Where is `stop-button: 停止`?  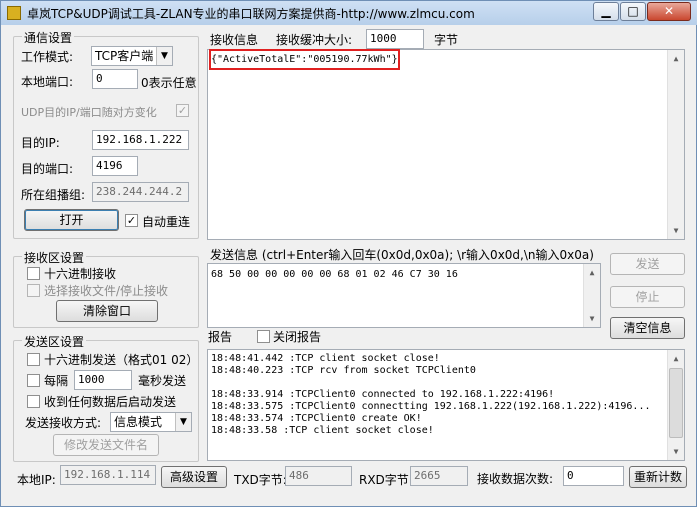 stop-button: 停止 is located at coordinates (647, 297).